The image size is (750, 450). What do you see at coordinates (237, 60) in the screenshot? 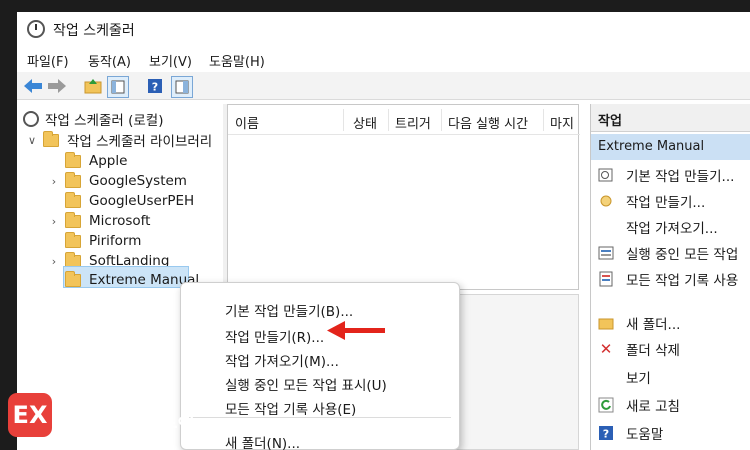
I see `menu-help: 도움말(H)` at bounding box center [237, 60].